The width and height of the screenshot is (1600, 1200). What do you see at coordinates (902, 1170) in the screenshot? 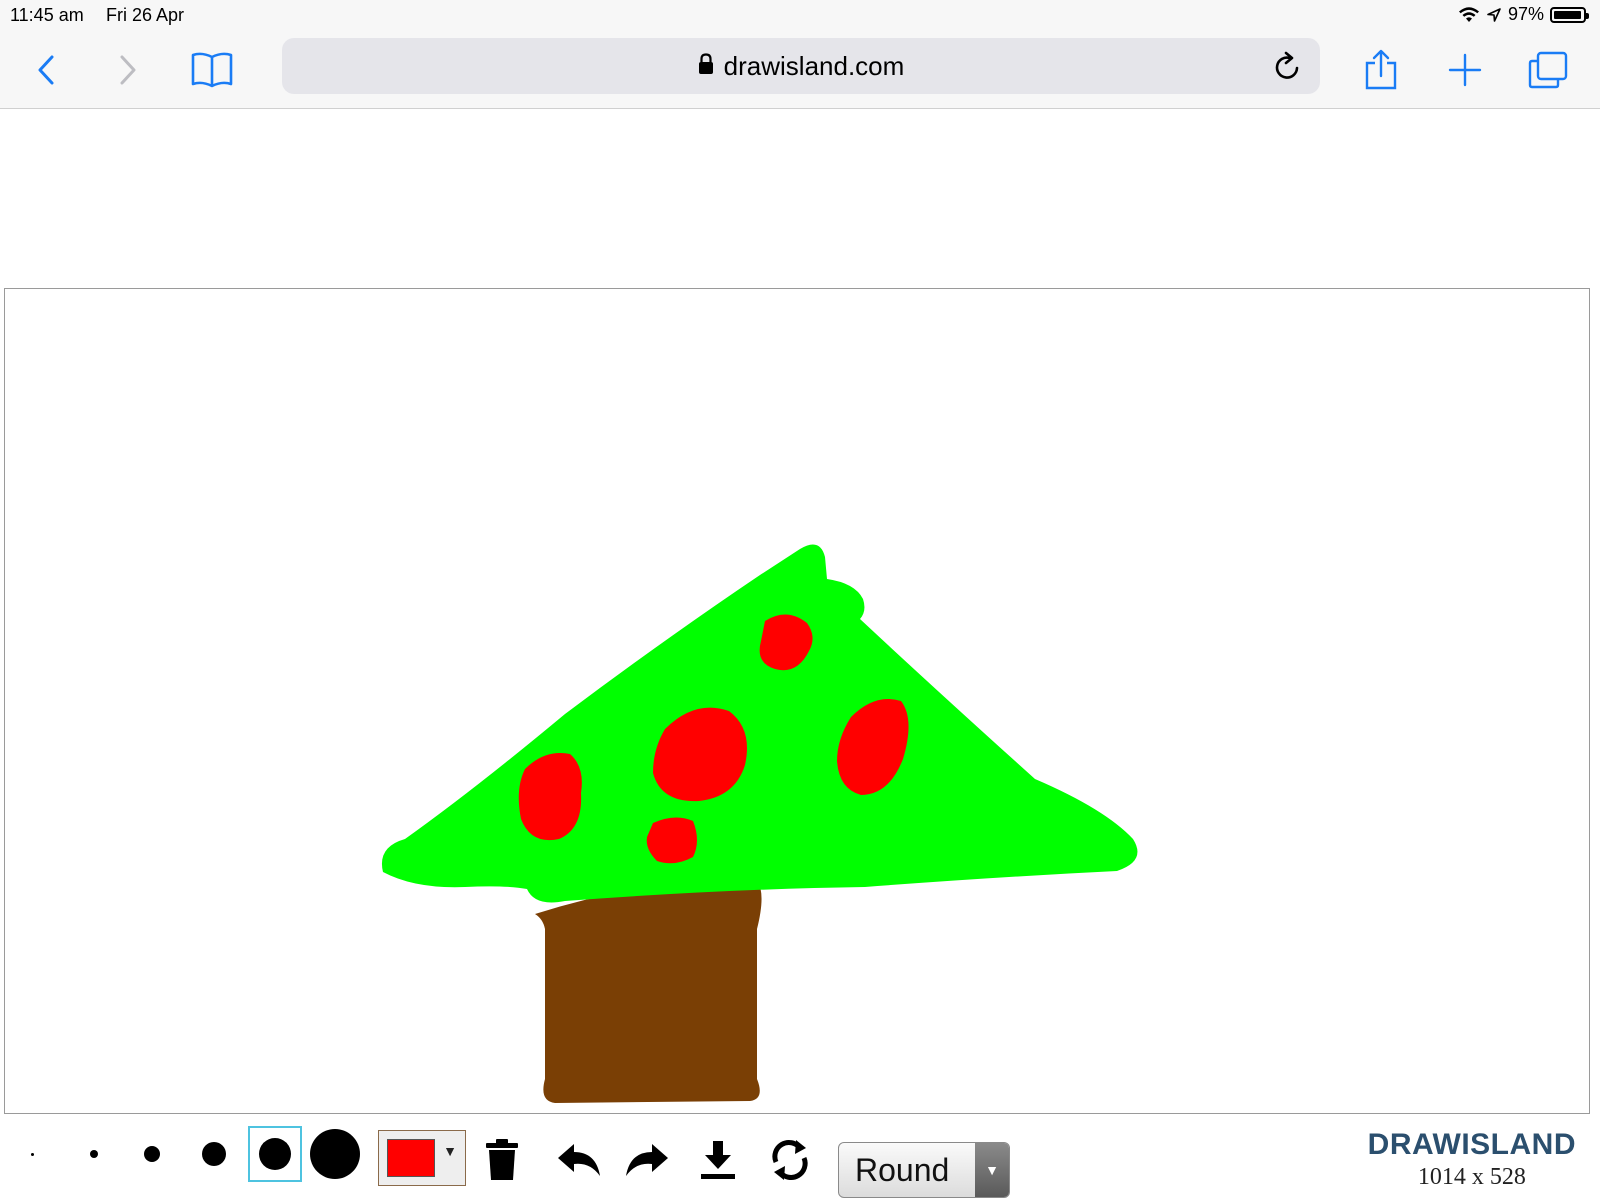
I see `line-cap-value: Round` at bounding box center [902, 1170].